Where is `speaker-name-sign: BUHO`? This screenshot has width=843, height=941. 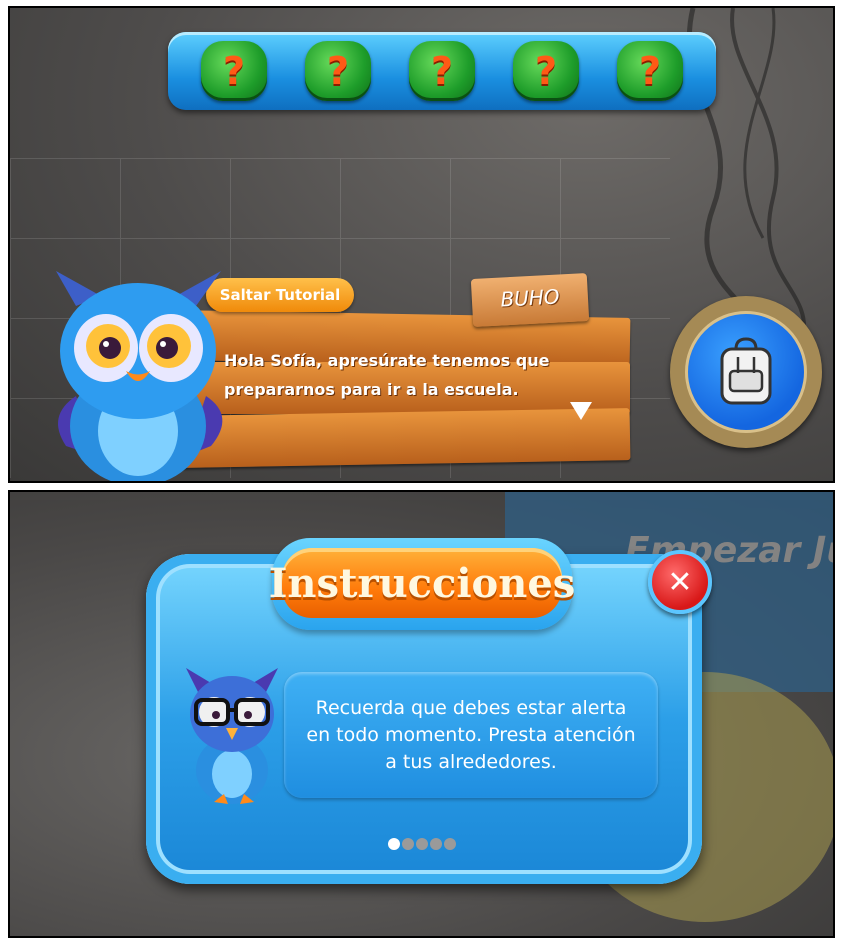
speaker-name-sign: BUHO is located at coordinates (530, 300).